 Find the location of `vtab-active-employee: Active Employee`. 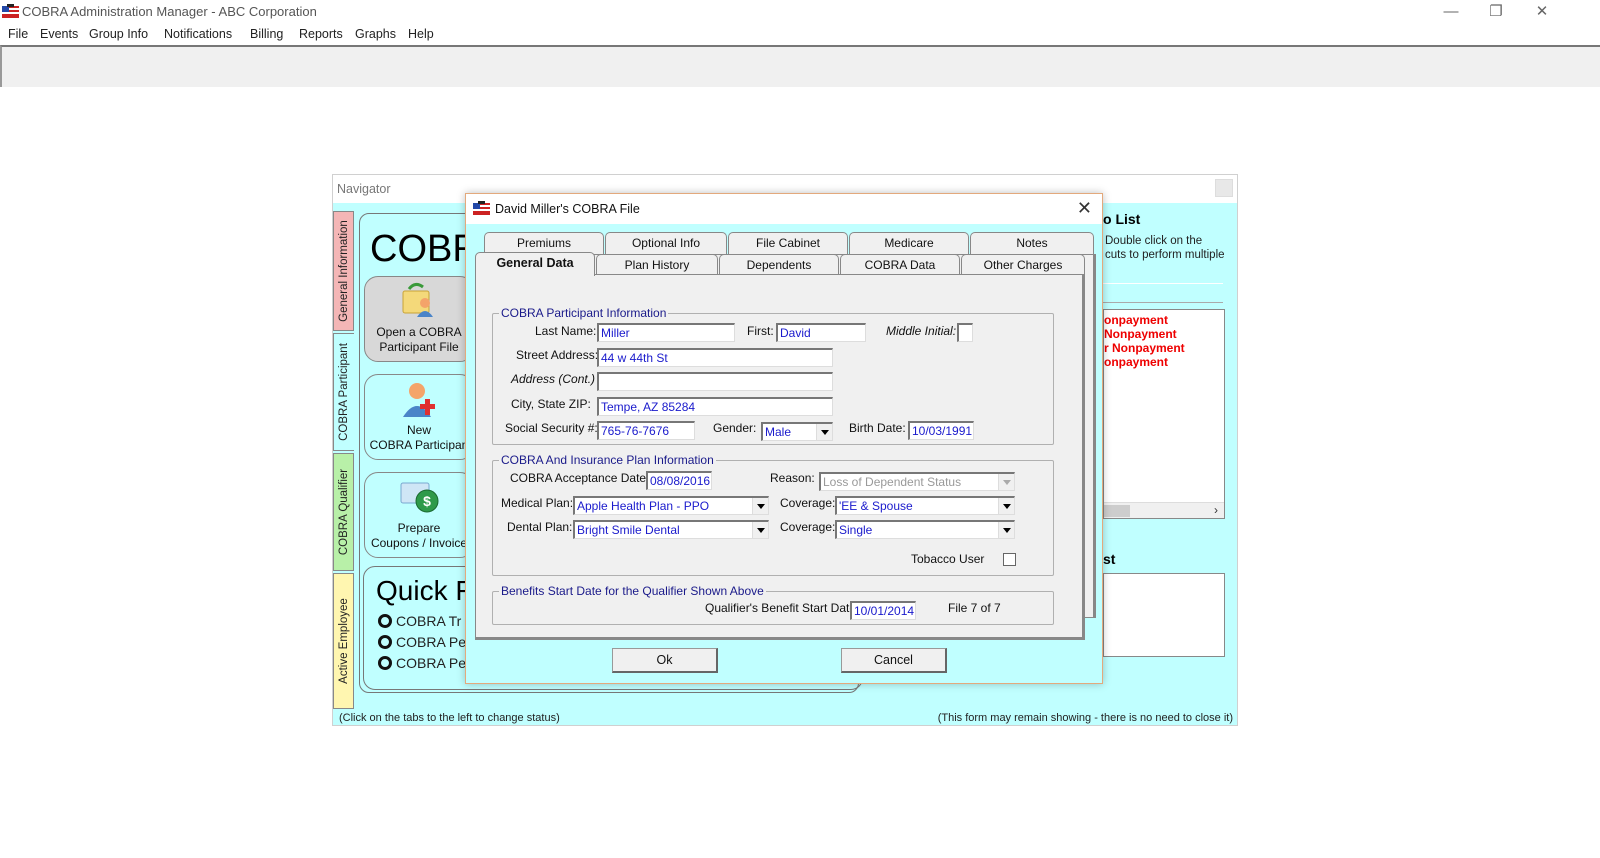

vtab-active-employee: Active Employee is located at coordinates (343, 641).